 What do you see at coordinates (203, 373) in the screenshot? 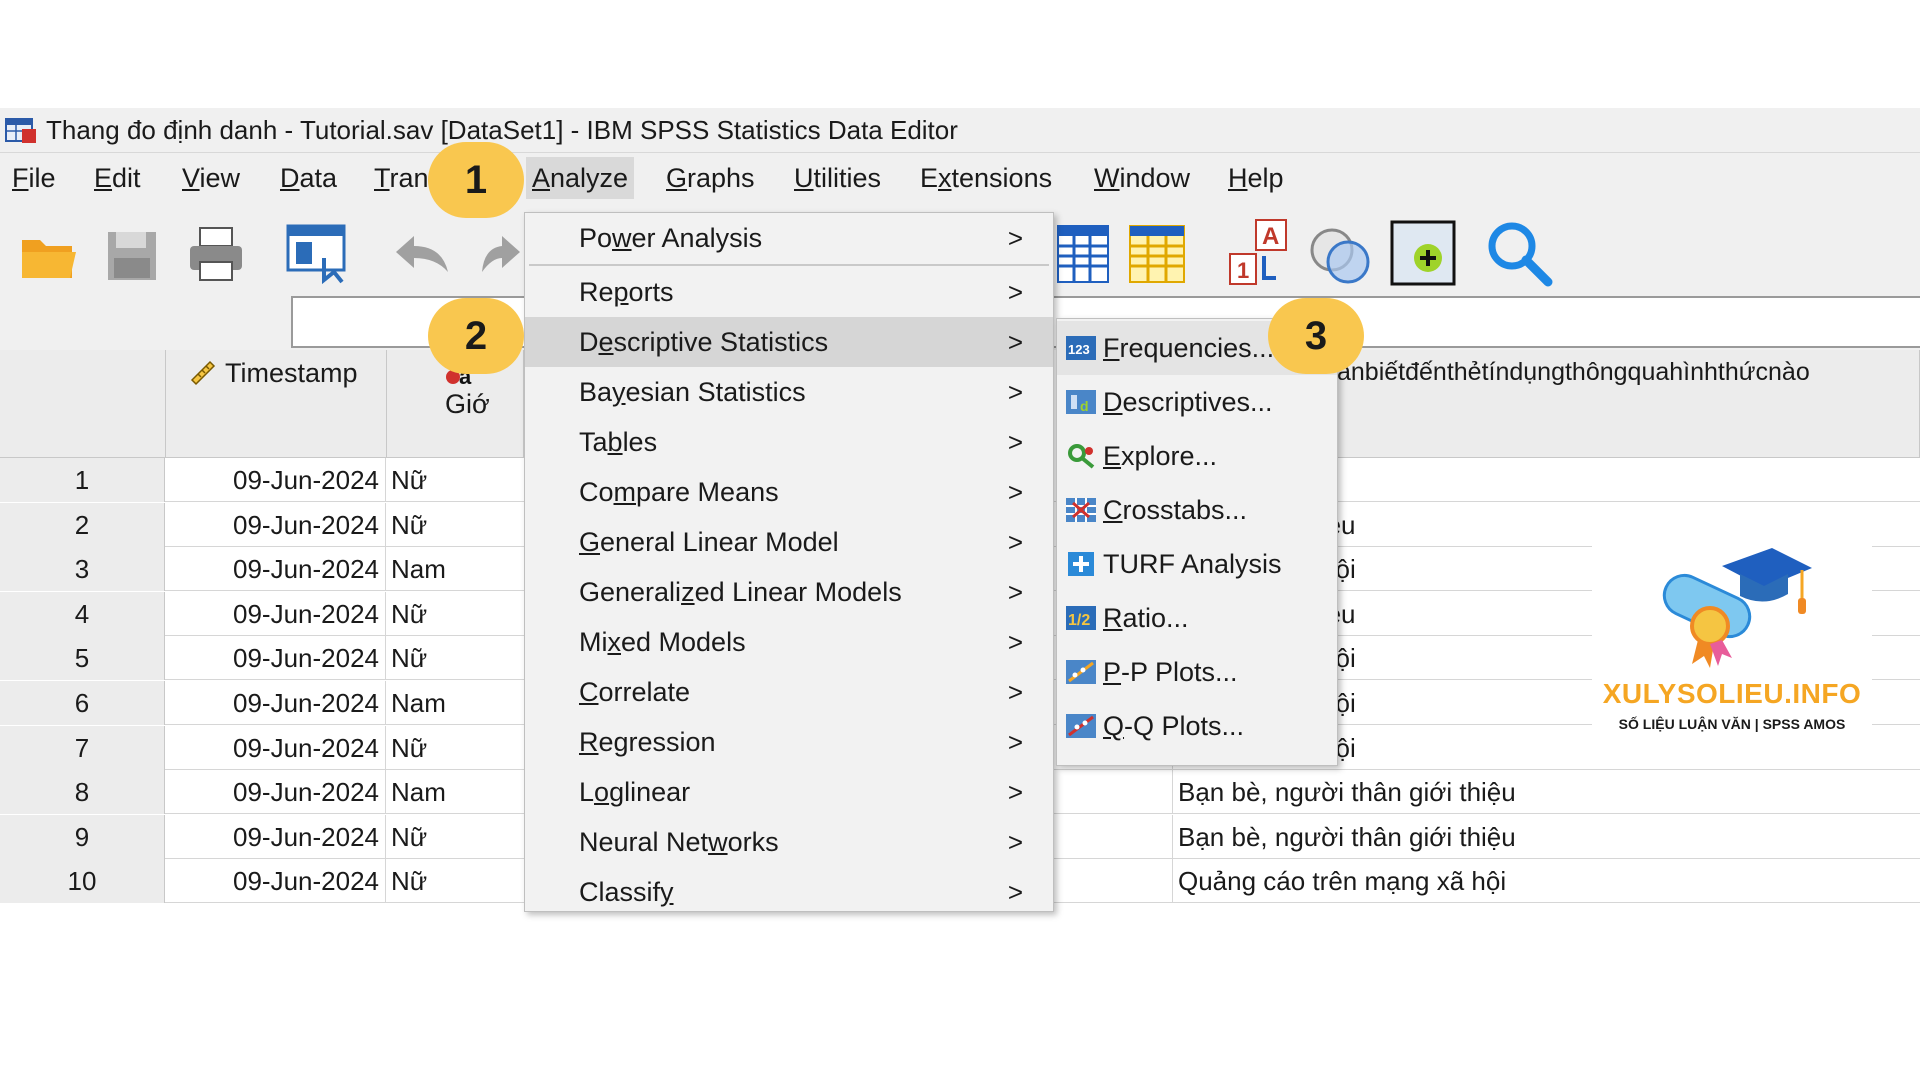
I see `scale-variable-icon` at bounding box center [203, 373].